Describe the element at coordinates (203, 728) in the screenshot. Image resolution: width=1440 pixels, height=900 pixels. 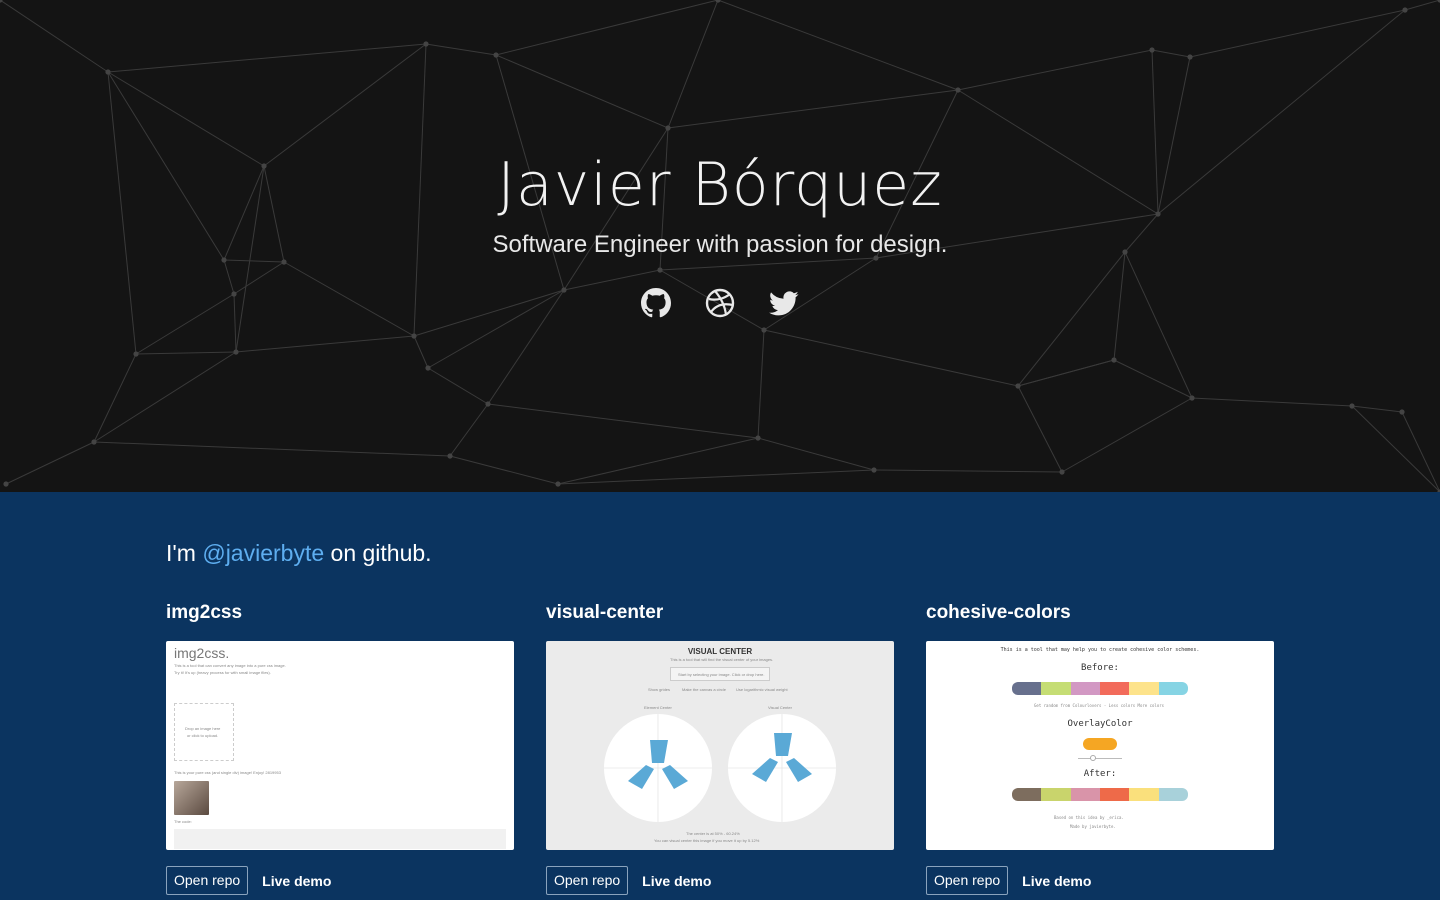
I see `thumb-text: Drop an image here` at that location.